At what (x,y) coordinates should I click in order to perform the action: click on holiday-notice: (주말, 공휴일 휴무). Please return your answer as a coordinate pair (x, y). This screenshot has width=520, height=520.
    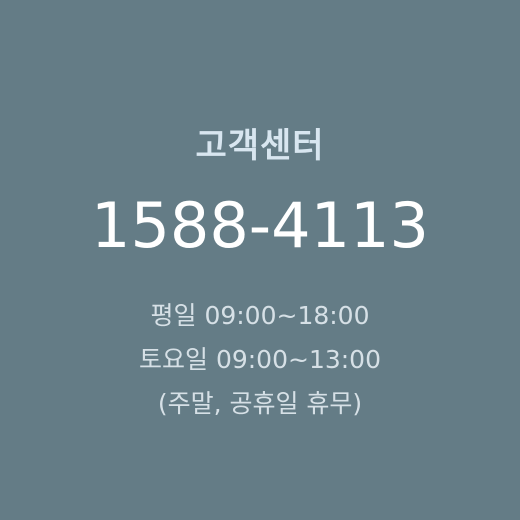
    Looking at the image, I should click on (260, 403).